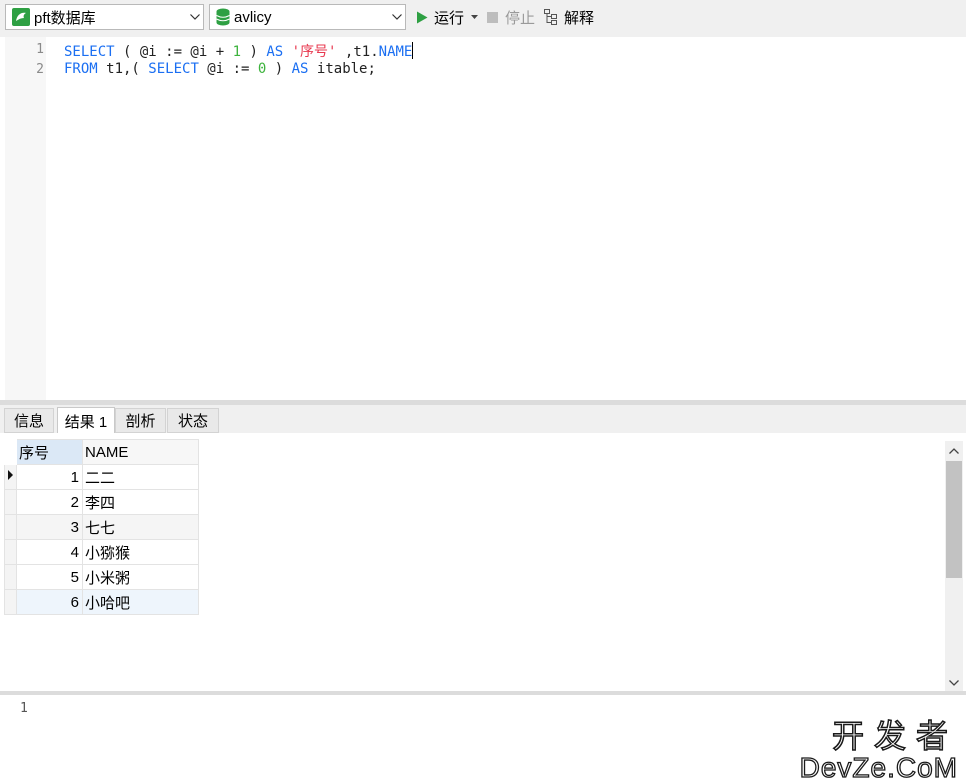 This screenshot has width=966, height=784. What do you see at coordinates (395, 52) in the screenshot?
I see `sql-identifier: NAME` at bounding box center [395, 52].